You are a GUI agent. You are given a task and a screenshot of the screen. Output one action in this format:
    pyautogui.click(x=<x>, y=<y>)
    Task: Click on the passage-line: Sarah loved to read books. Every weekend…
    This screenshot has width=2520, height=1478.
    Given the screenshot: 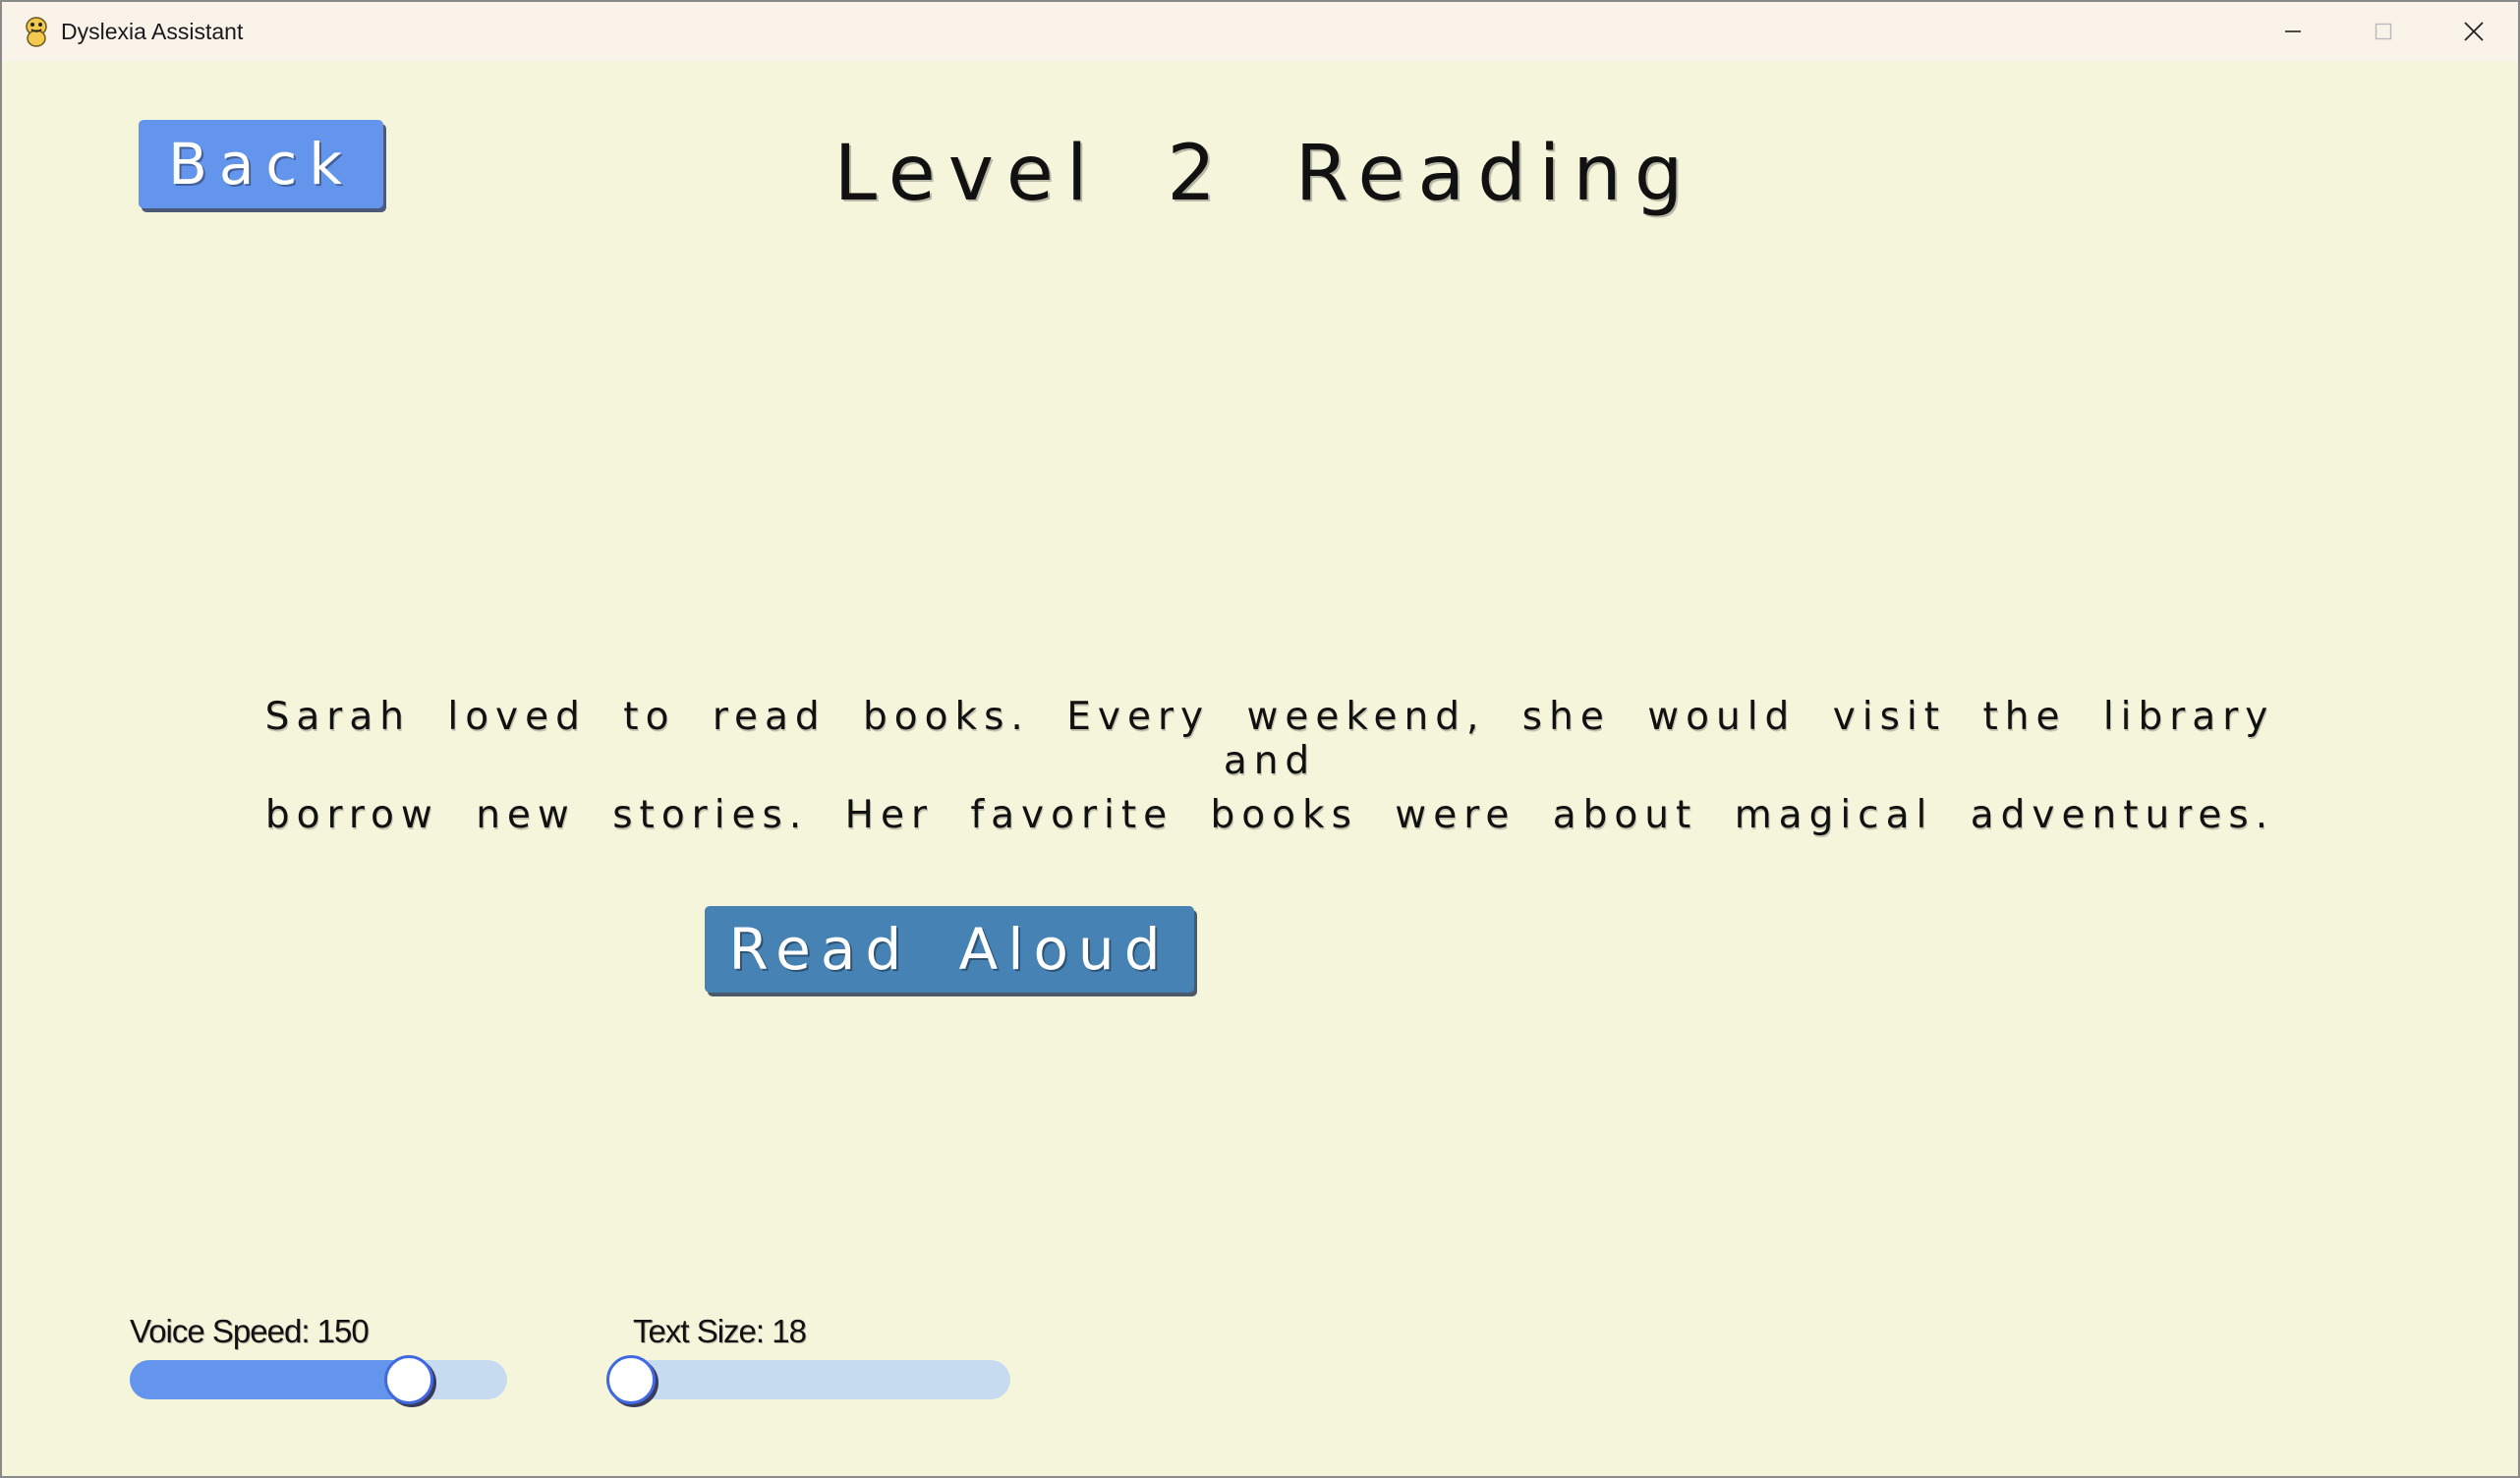 What is the action you would take?
    pyautogui.click(x=1269, y=739)
    